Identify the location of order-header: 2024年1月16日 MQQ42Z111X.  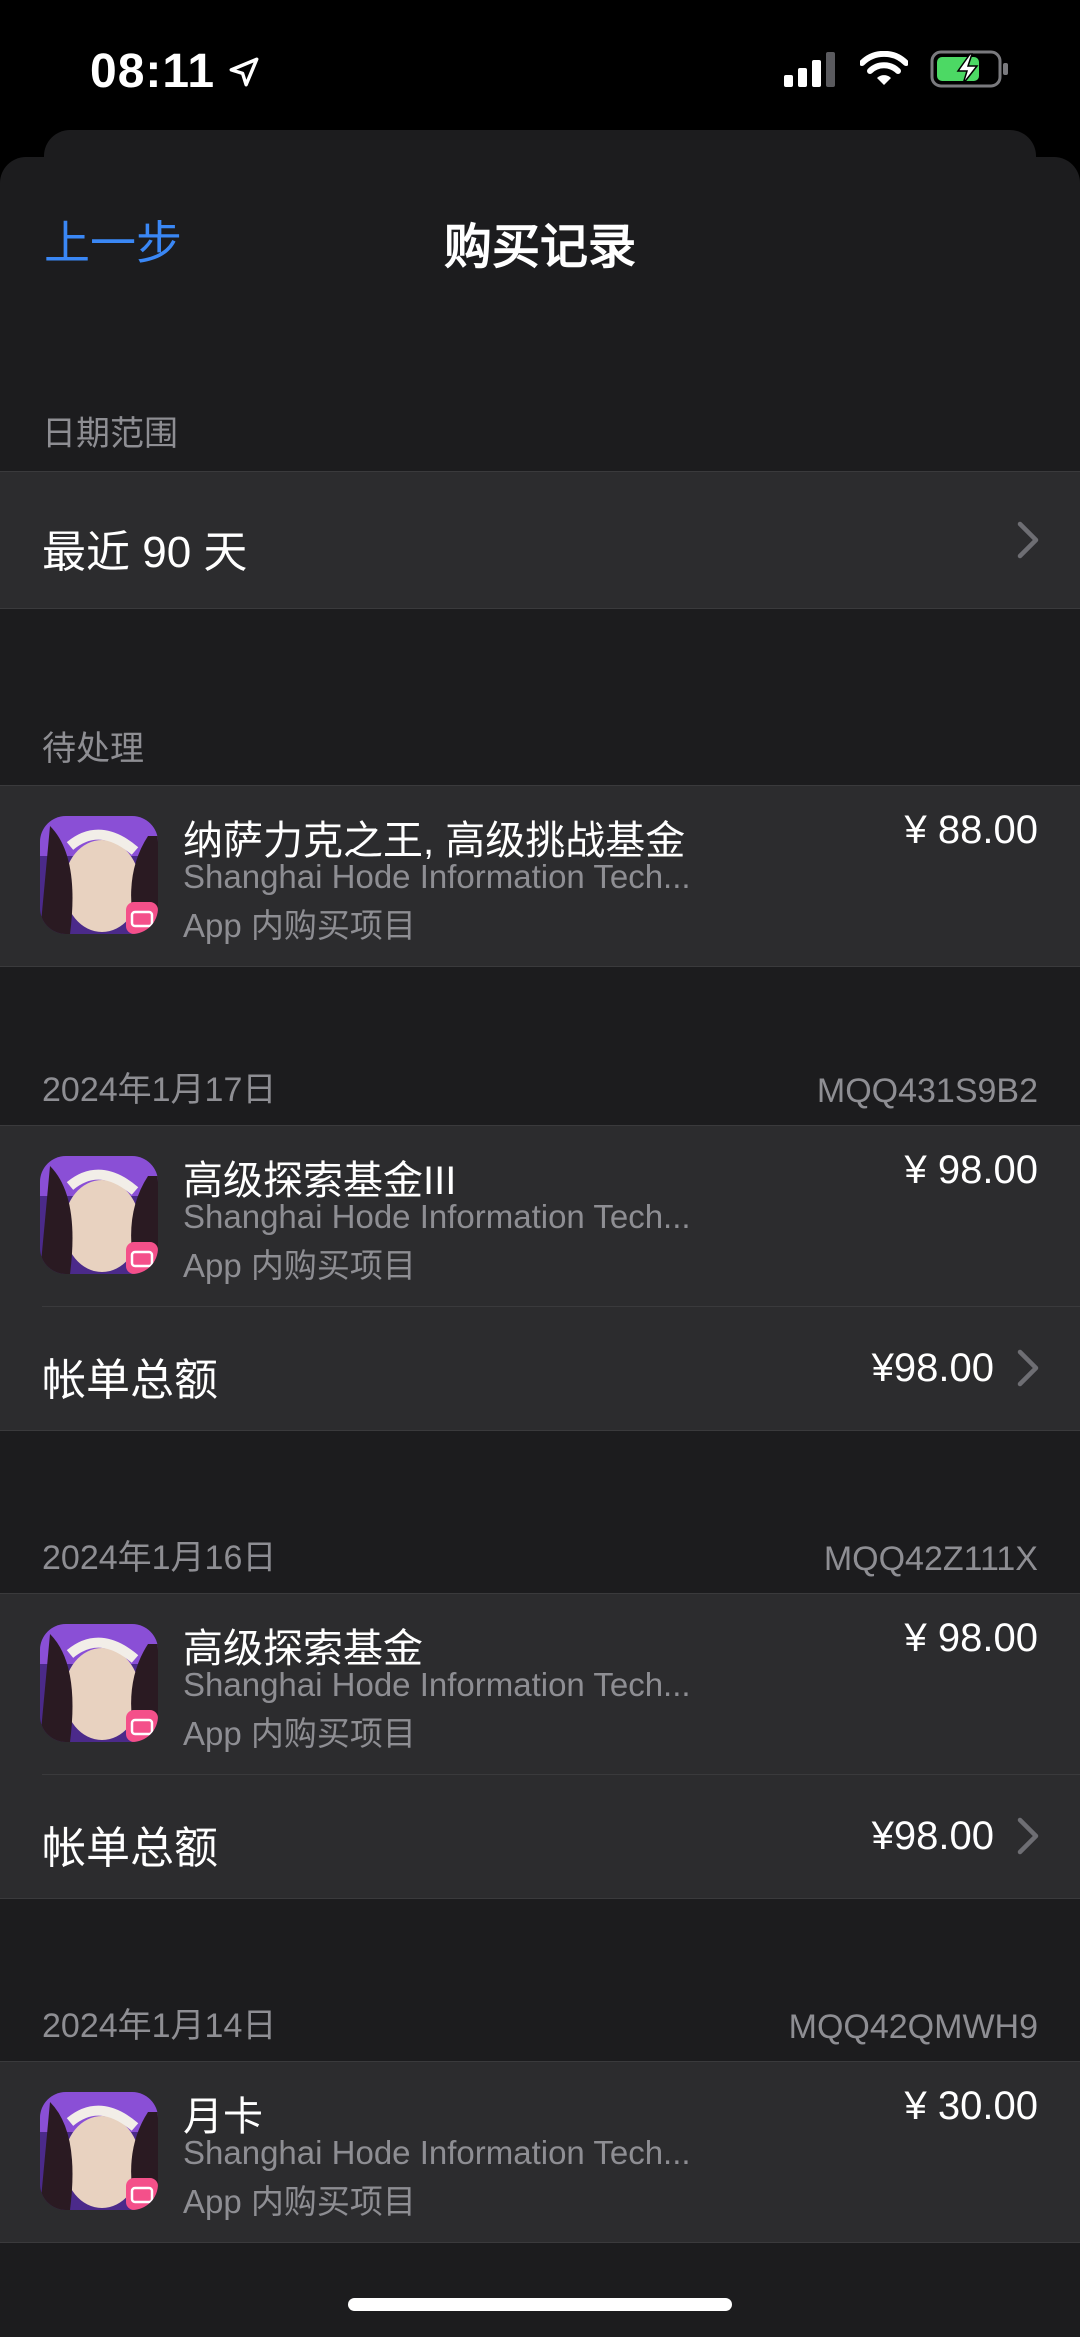
(540, 1559).